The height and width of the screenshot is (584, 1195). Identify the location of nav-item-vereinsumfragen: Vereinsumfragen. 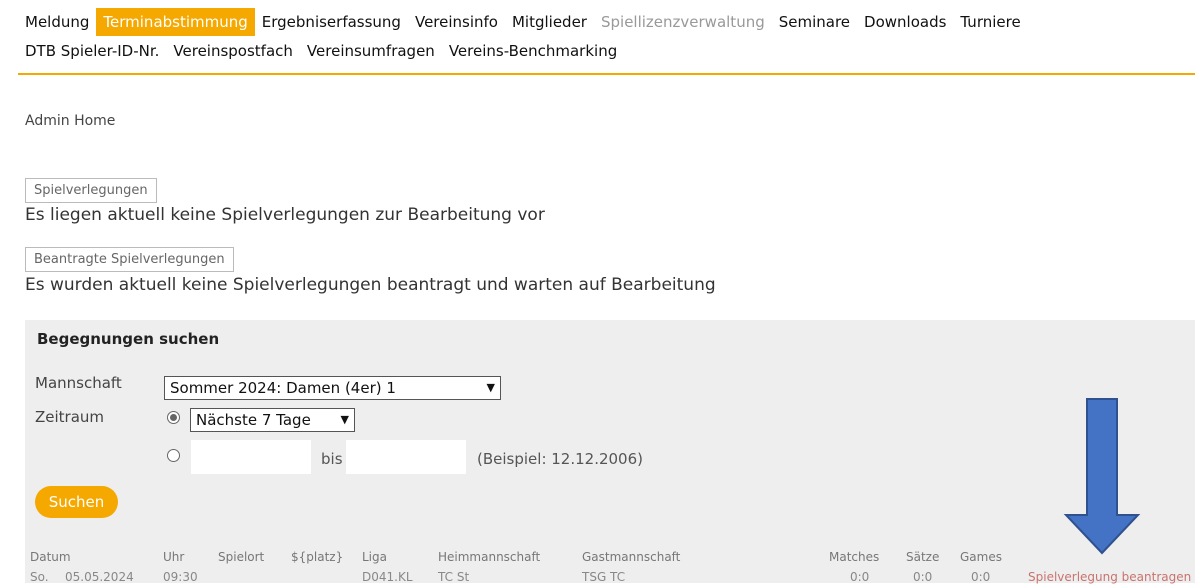
(371, 51).